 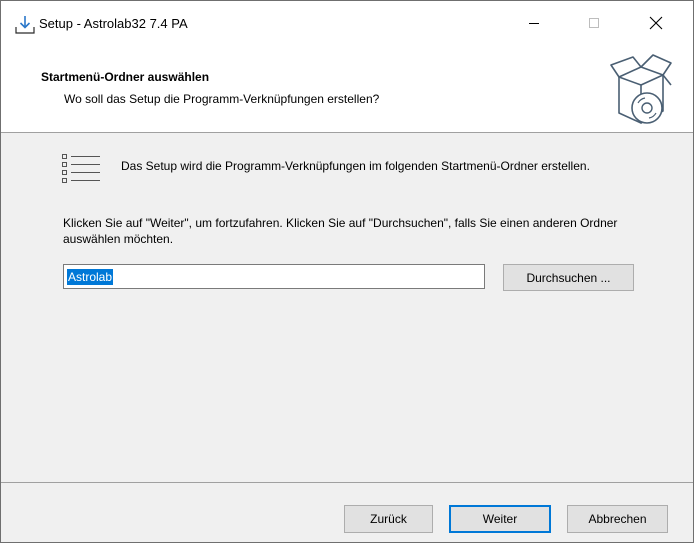 I want to click on start-menu-folder-input: Astrolab, so click(x=274, y=276).